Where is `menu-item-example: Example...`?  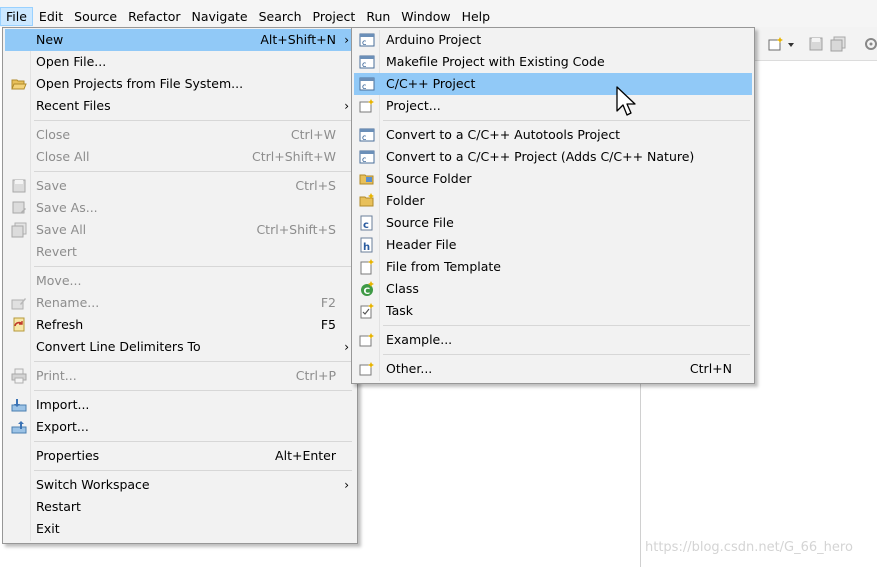 menu-item-example: Example... is located at coordinates (553, 340).